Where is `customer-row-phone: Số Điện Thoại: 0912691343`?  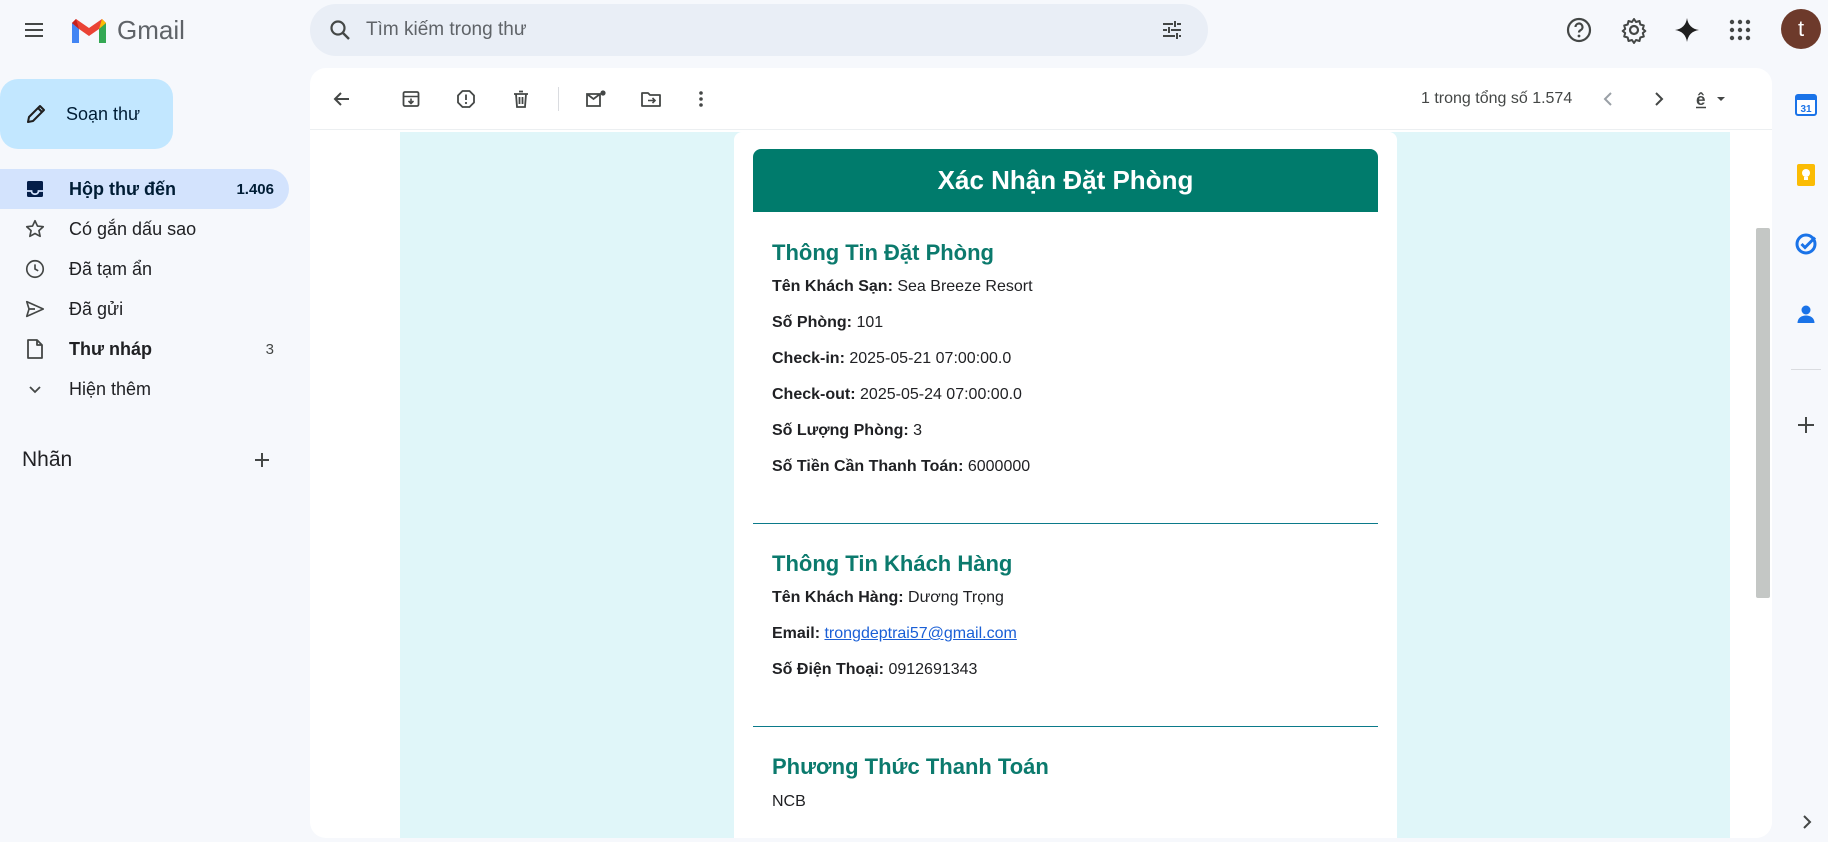
customer-row-phone: Số Điện Thoại: 0912691343 is located at coordinates (874, 670).